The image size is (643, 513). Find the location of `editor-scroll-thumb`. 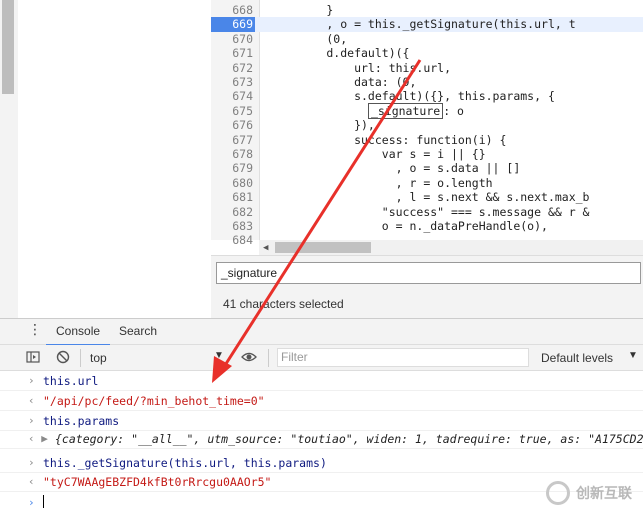

editor-scroll-thumb is located at coordinates (323, 247).